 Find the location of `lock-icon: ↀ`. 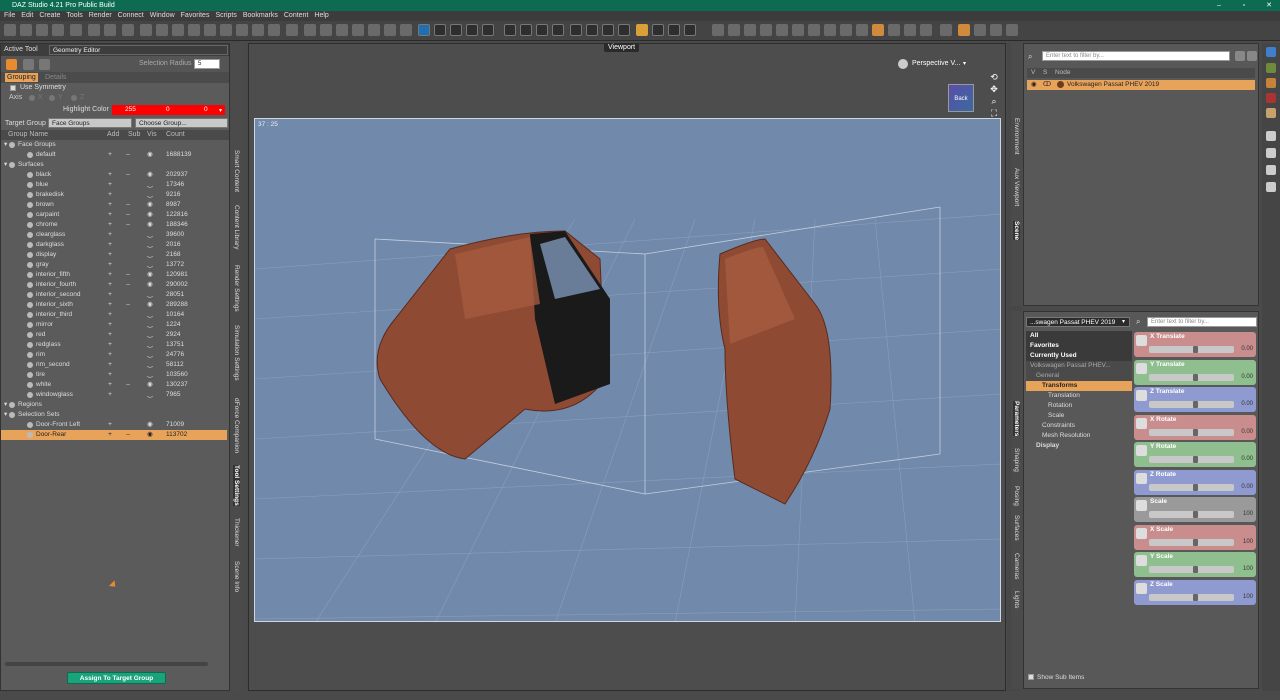

lock-icon: ↀ is located at coordinates (1047, 85).